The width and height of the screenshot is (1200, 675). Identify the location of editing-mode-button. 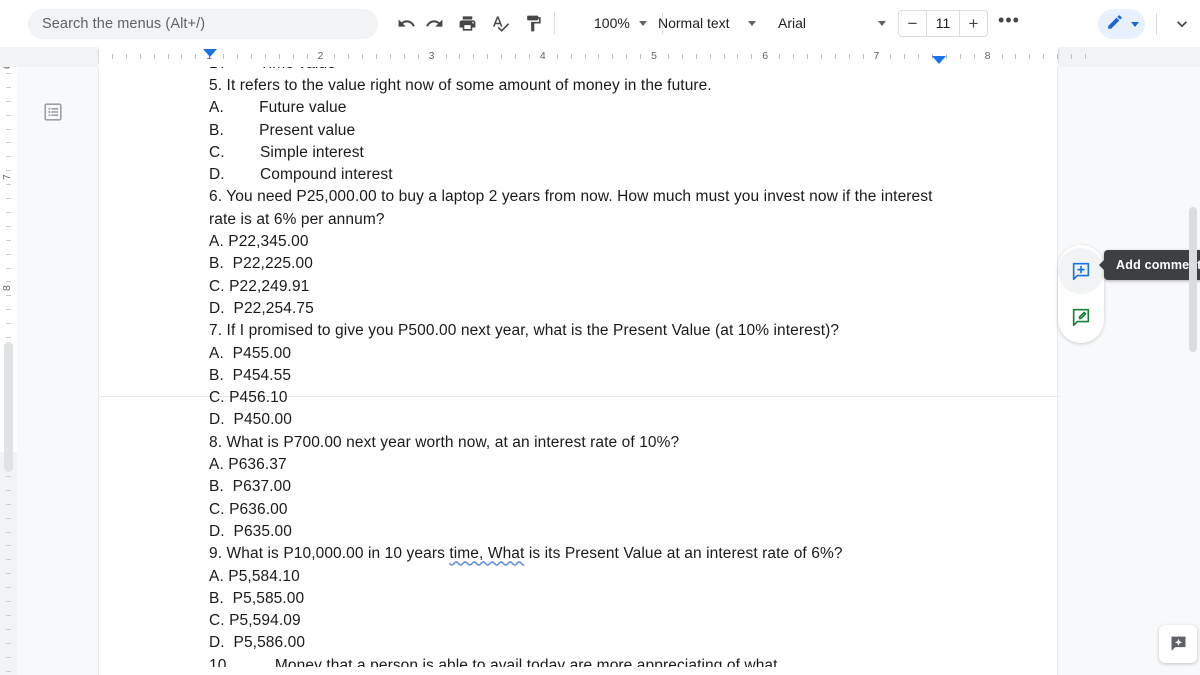
(1121, 24).